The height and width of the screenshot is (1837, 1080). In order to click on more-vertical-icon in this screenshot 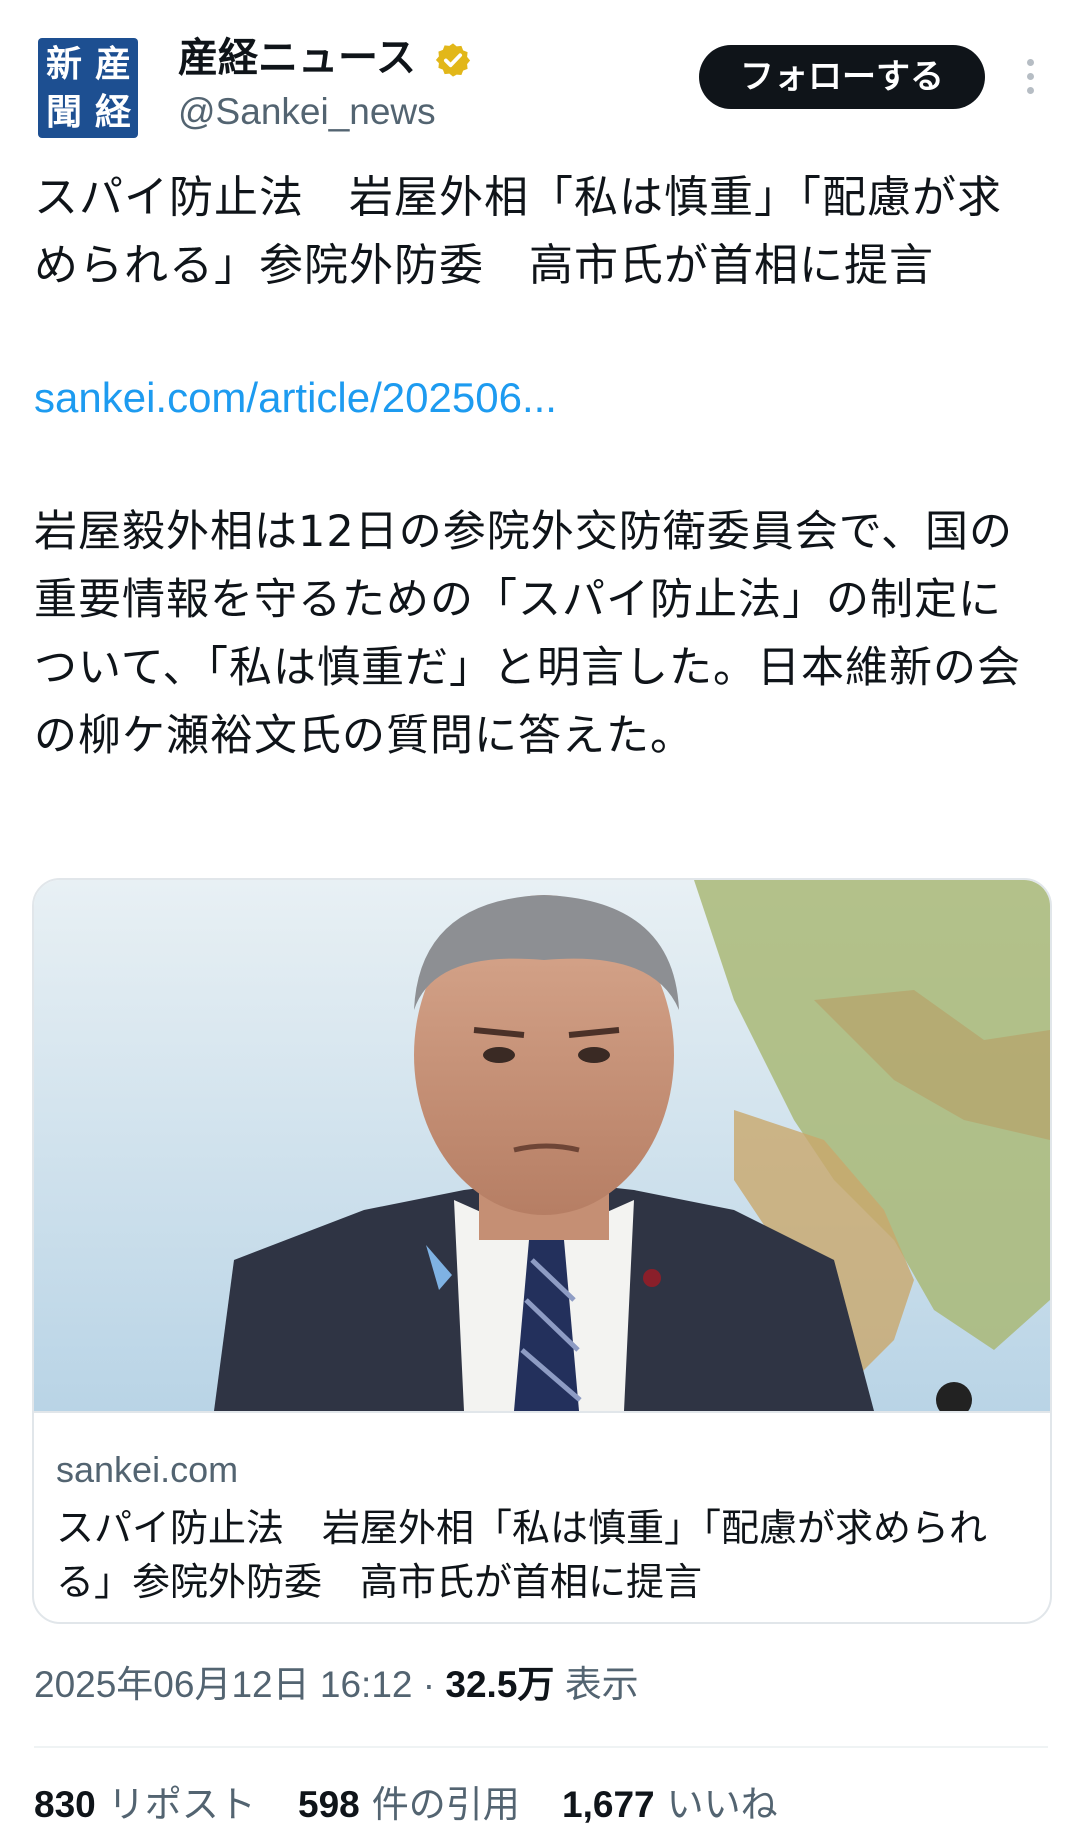, I will do `click(1030, 77)`.